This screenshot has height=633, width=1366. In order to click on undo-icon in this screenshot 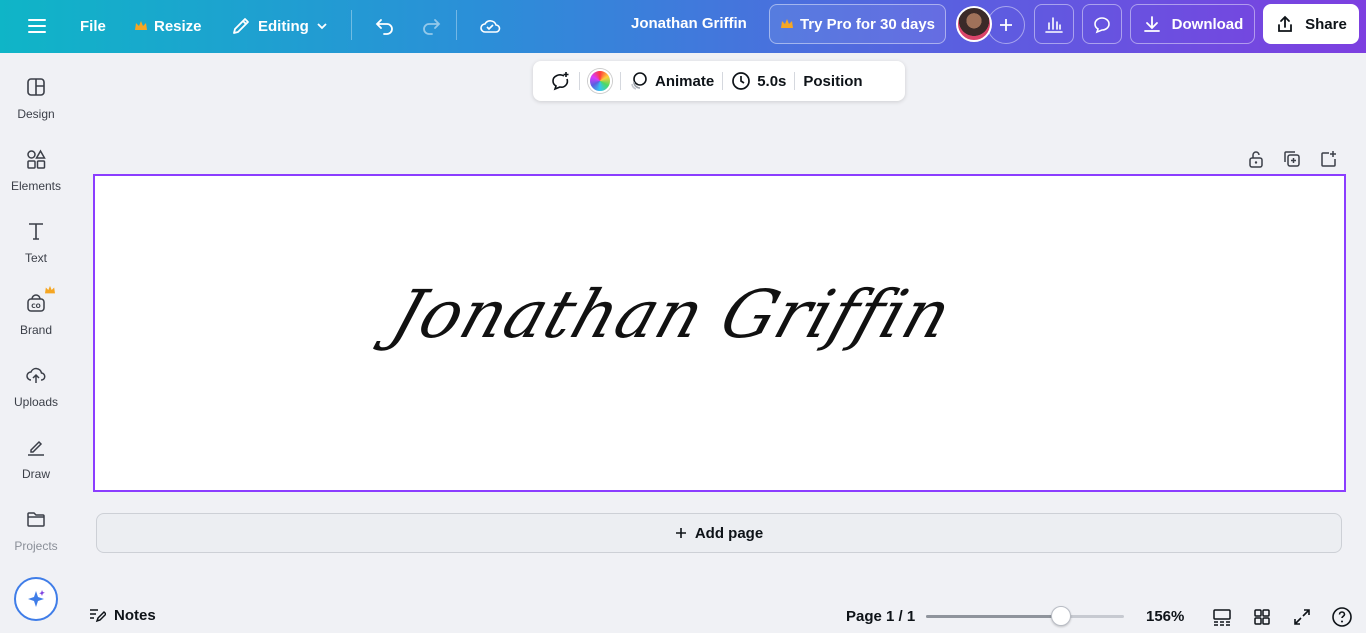, I will do `click(384, 27)`.